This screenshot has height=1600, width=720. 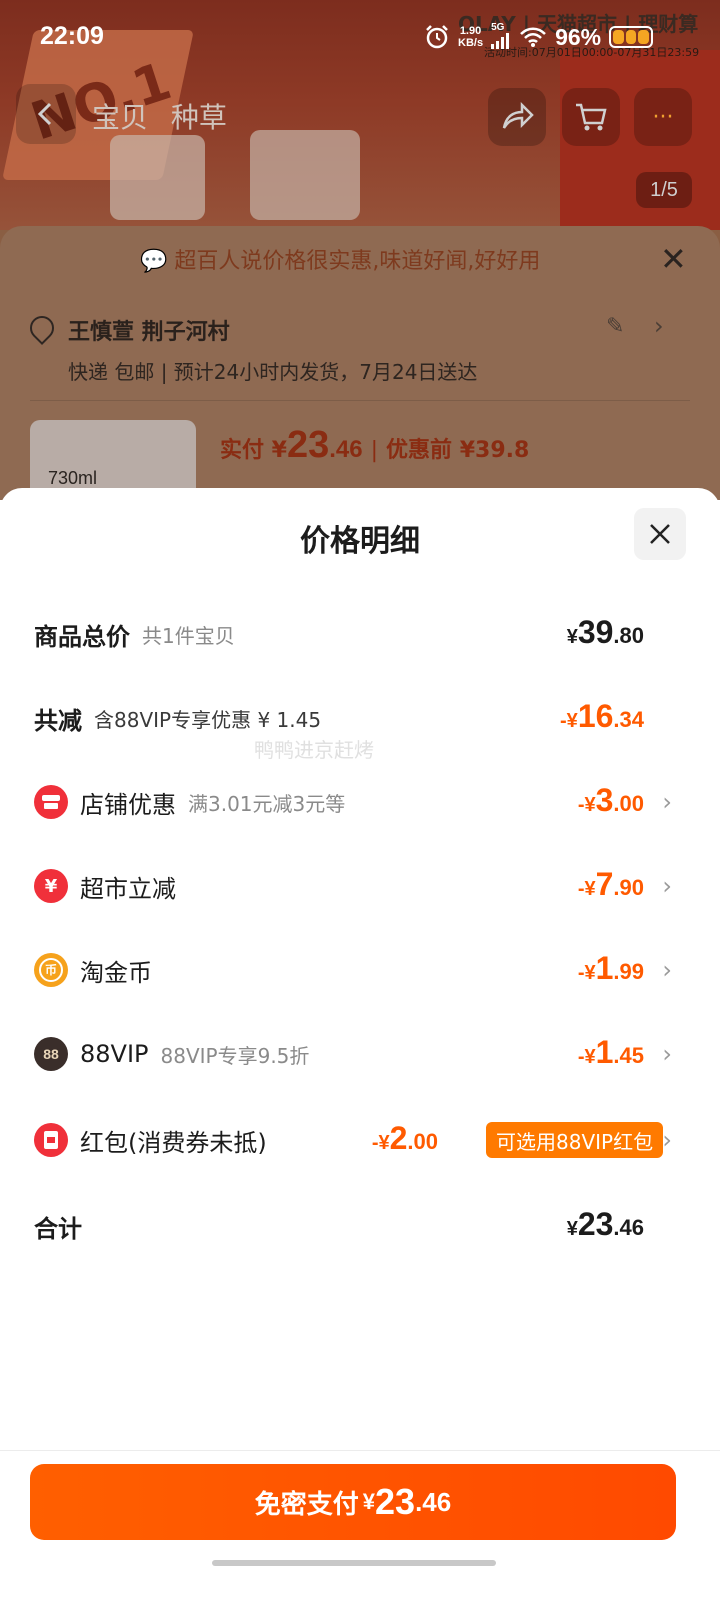 What do you see at coordinates (354, 1140) in the screenshot?
I see `row-red-packet: 红包(消费券未抵) -¥2.00 可选用88VIP红包 ›` at bounding box center [354, 1140].